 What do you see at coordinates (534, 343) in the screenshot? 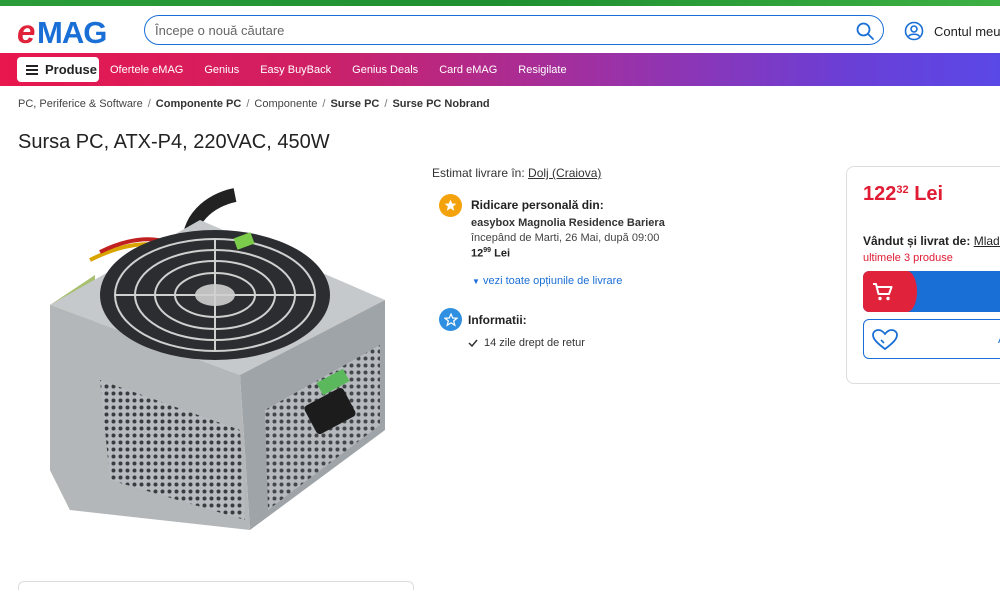
I see `return-policy-text: 14 zile drept de retur` at bounding box center [534, 343].